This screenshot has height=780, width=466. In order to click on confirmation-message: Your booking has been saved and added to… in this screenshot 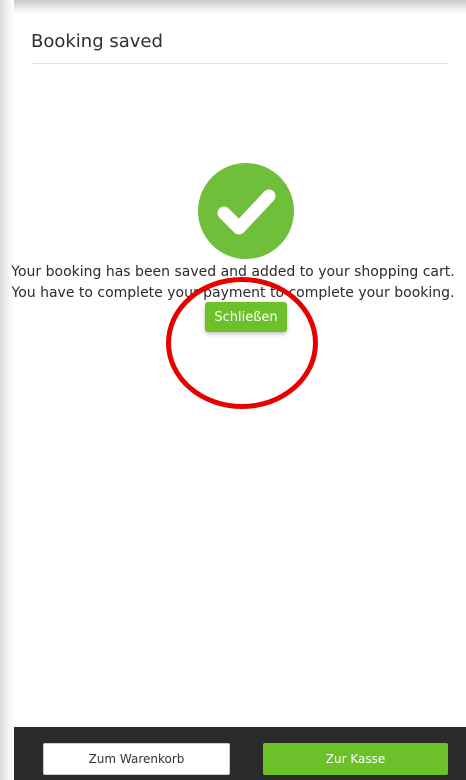, I will do `click(233, 283)`.